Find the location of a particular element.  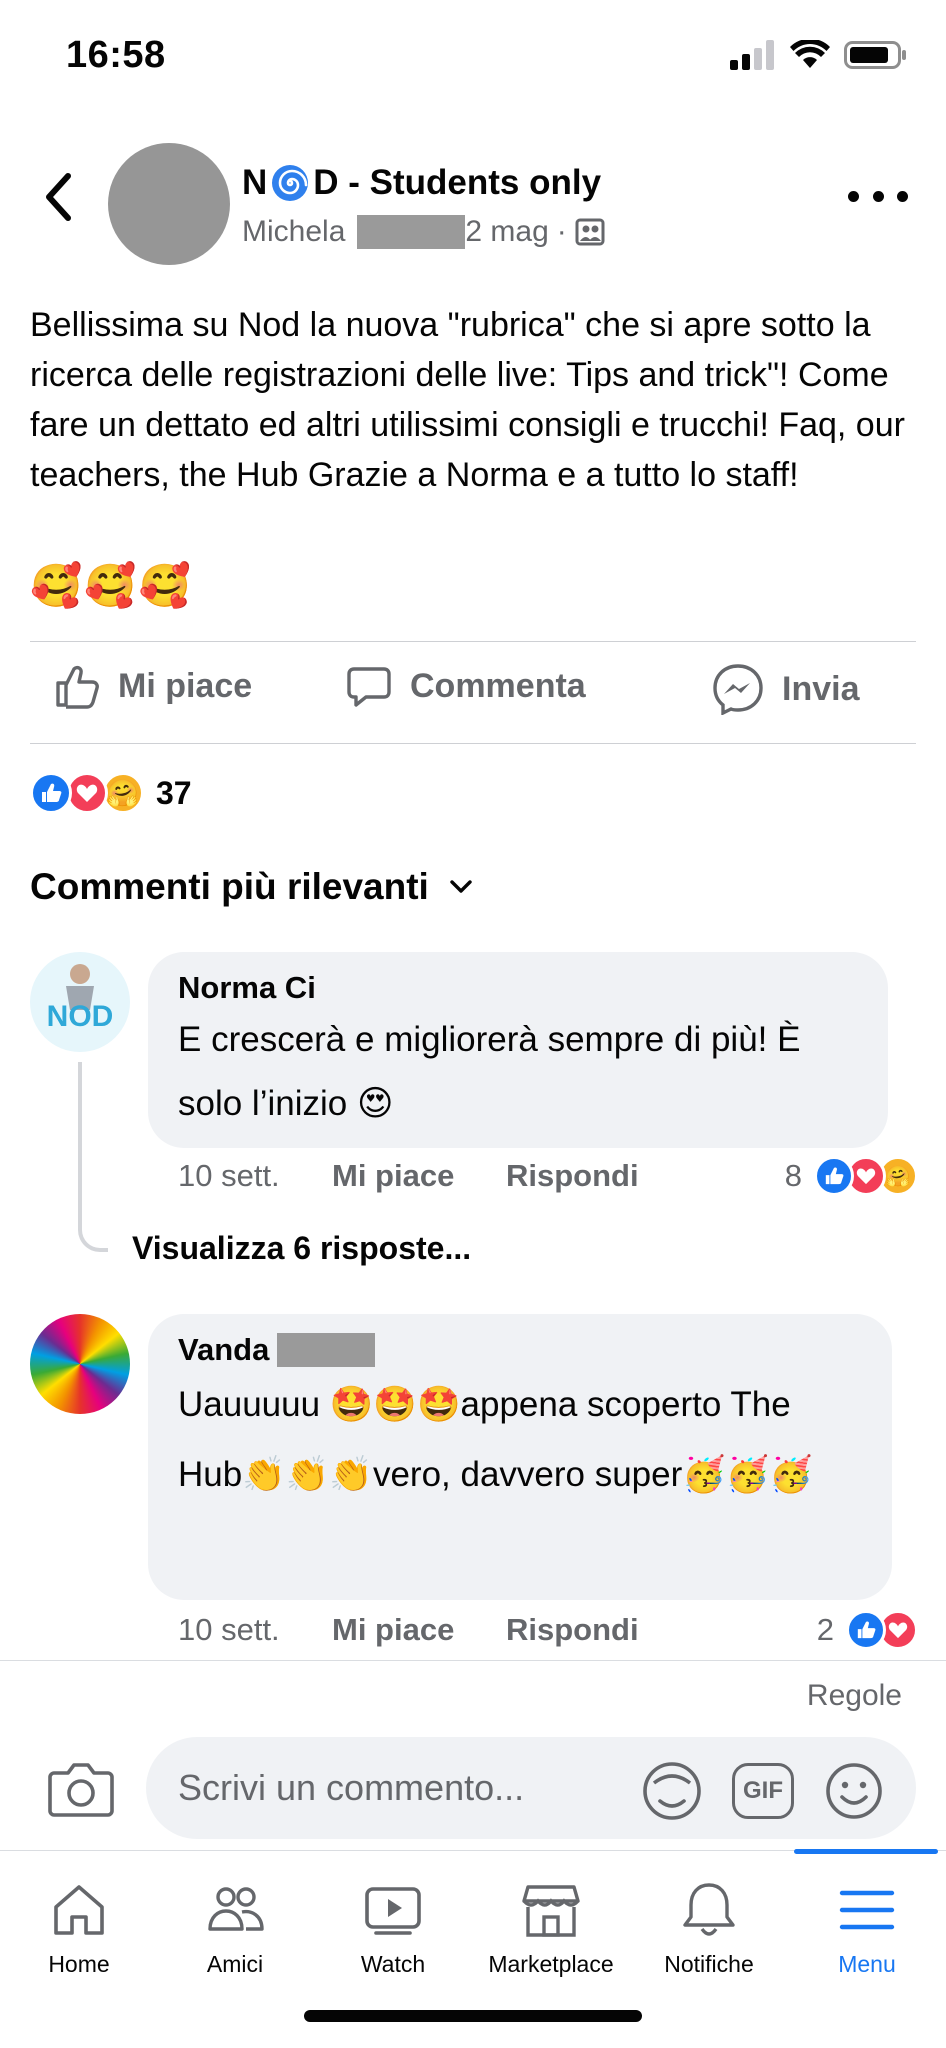

like-label: Mi piace is located at coordinates (185, 685).